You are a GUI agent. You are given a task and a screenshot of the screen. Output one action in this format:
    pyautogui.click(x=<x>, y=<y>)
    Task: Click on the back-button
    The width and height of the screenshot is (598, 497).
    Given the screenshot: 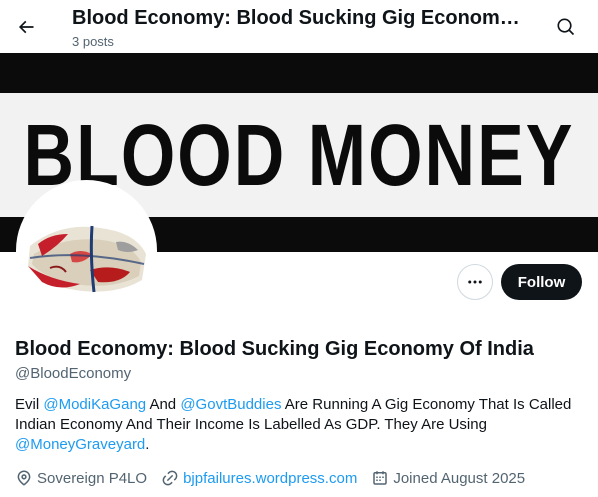 What is the action you would take?
    pyautogui.click(x=26, y=27)
    